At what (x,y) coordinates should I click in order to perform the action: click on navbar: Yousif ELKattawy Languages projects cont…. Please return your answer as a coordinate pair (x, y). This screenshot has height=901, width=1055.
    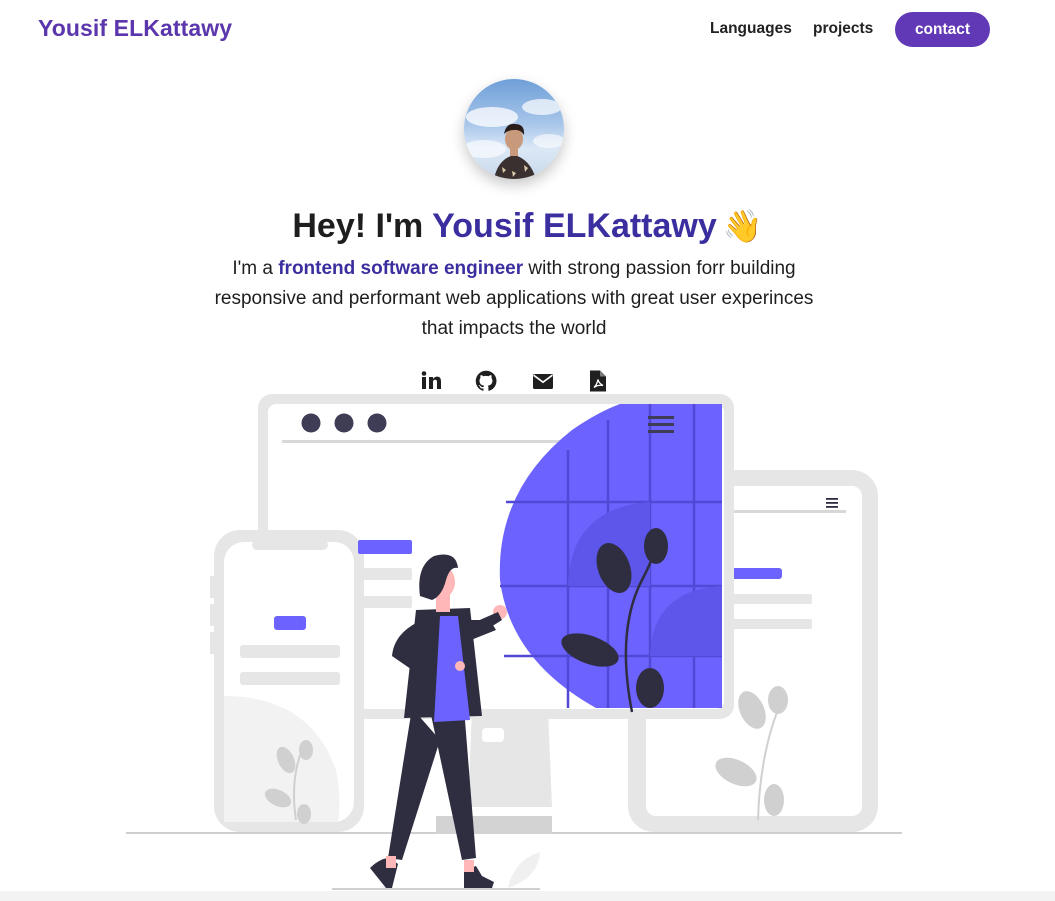
    Looking at the image, I should click on (527, 30).